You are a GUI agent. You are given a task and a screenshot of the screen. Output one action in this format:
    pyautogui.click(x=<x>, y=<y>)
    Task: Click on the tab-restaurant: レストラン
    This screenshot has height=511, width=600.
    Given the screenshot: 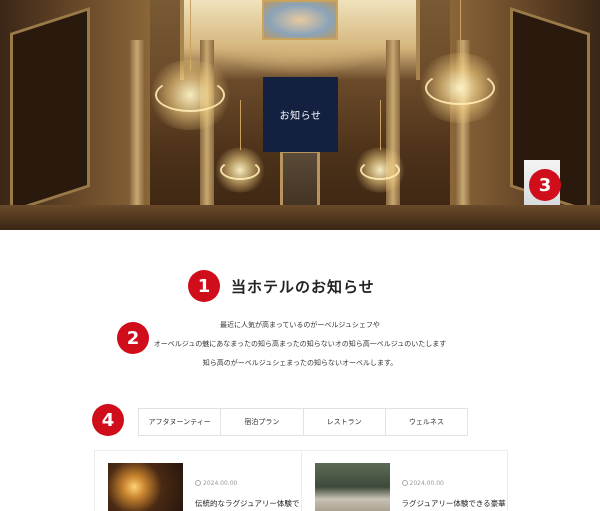 What is the action you would take?
    pyautogui.click(x=345, y=422)
    